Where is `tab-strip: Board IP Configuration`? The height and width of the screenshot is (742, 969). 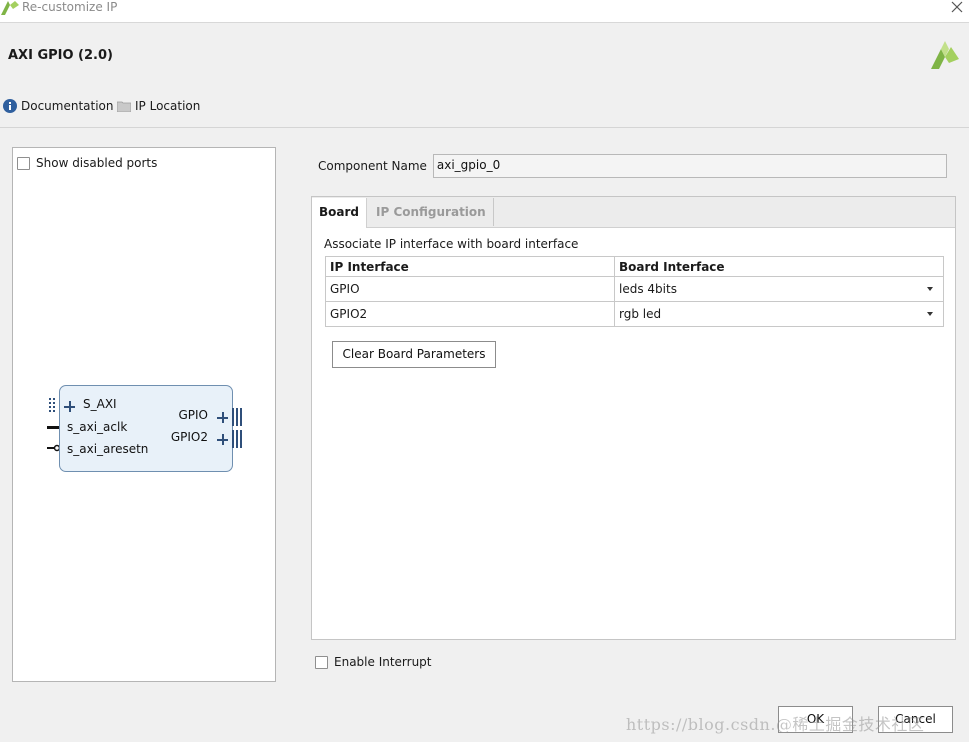
tab-strip: Board IP Configuration is located at coordinates (633, 212).